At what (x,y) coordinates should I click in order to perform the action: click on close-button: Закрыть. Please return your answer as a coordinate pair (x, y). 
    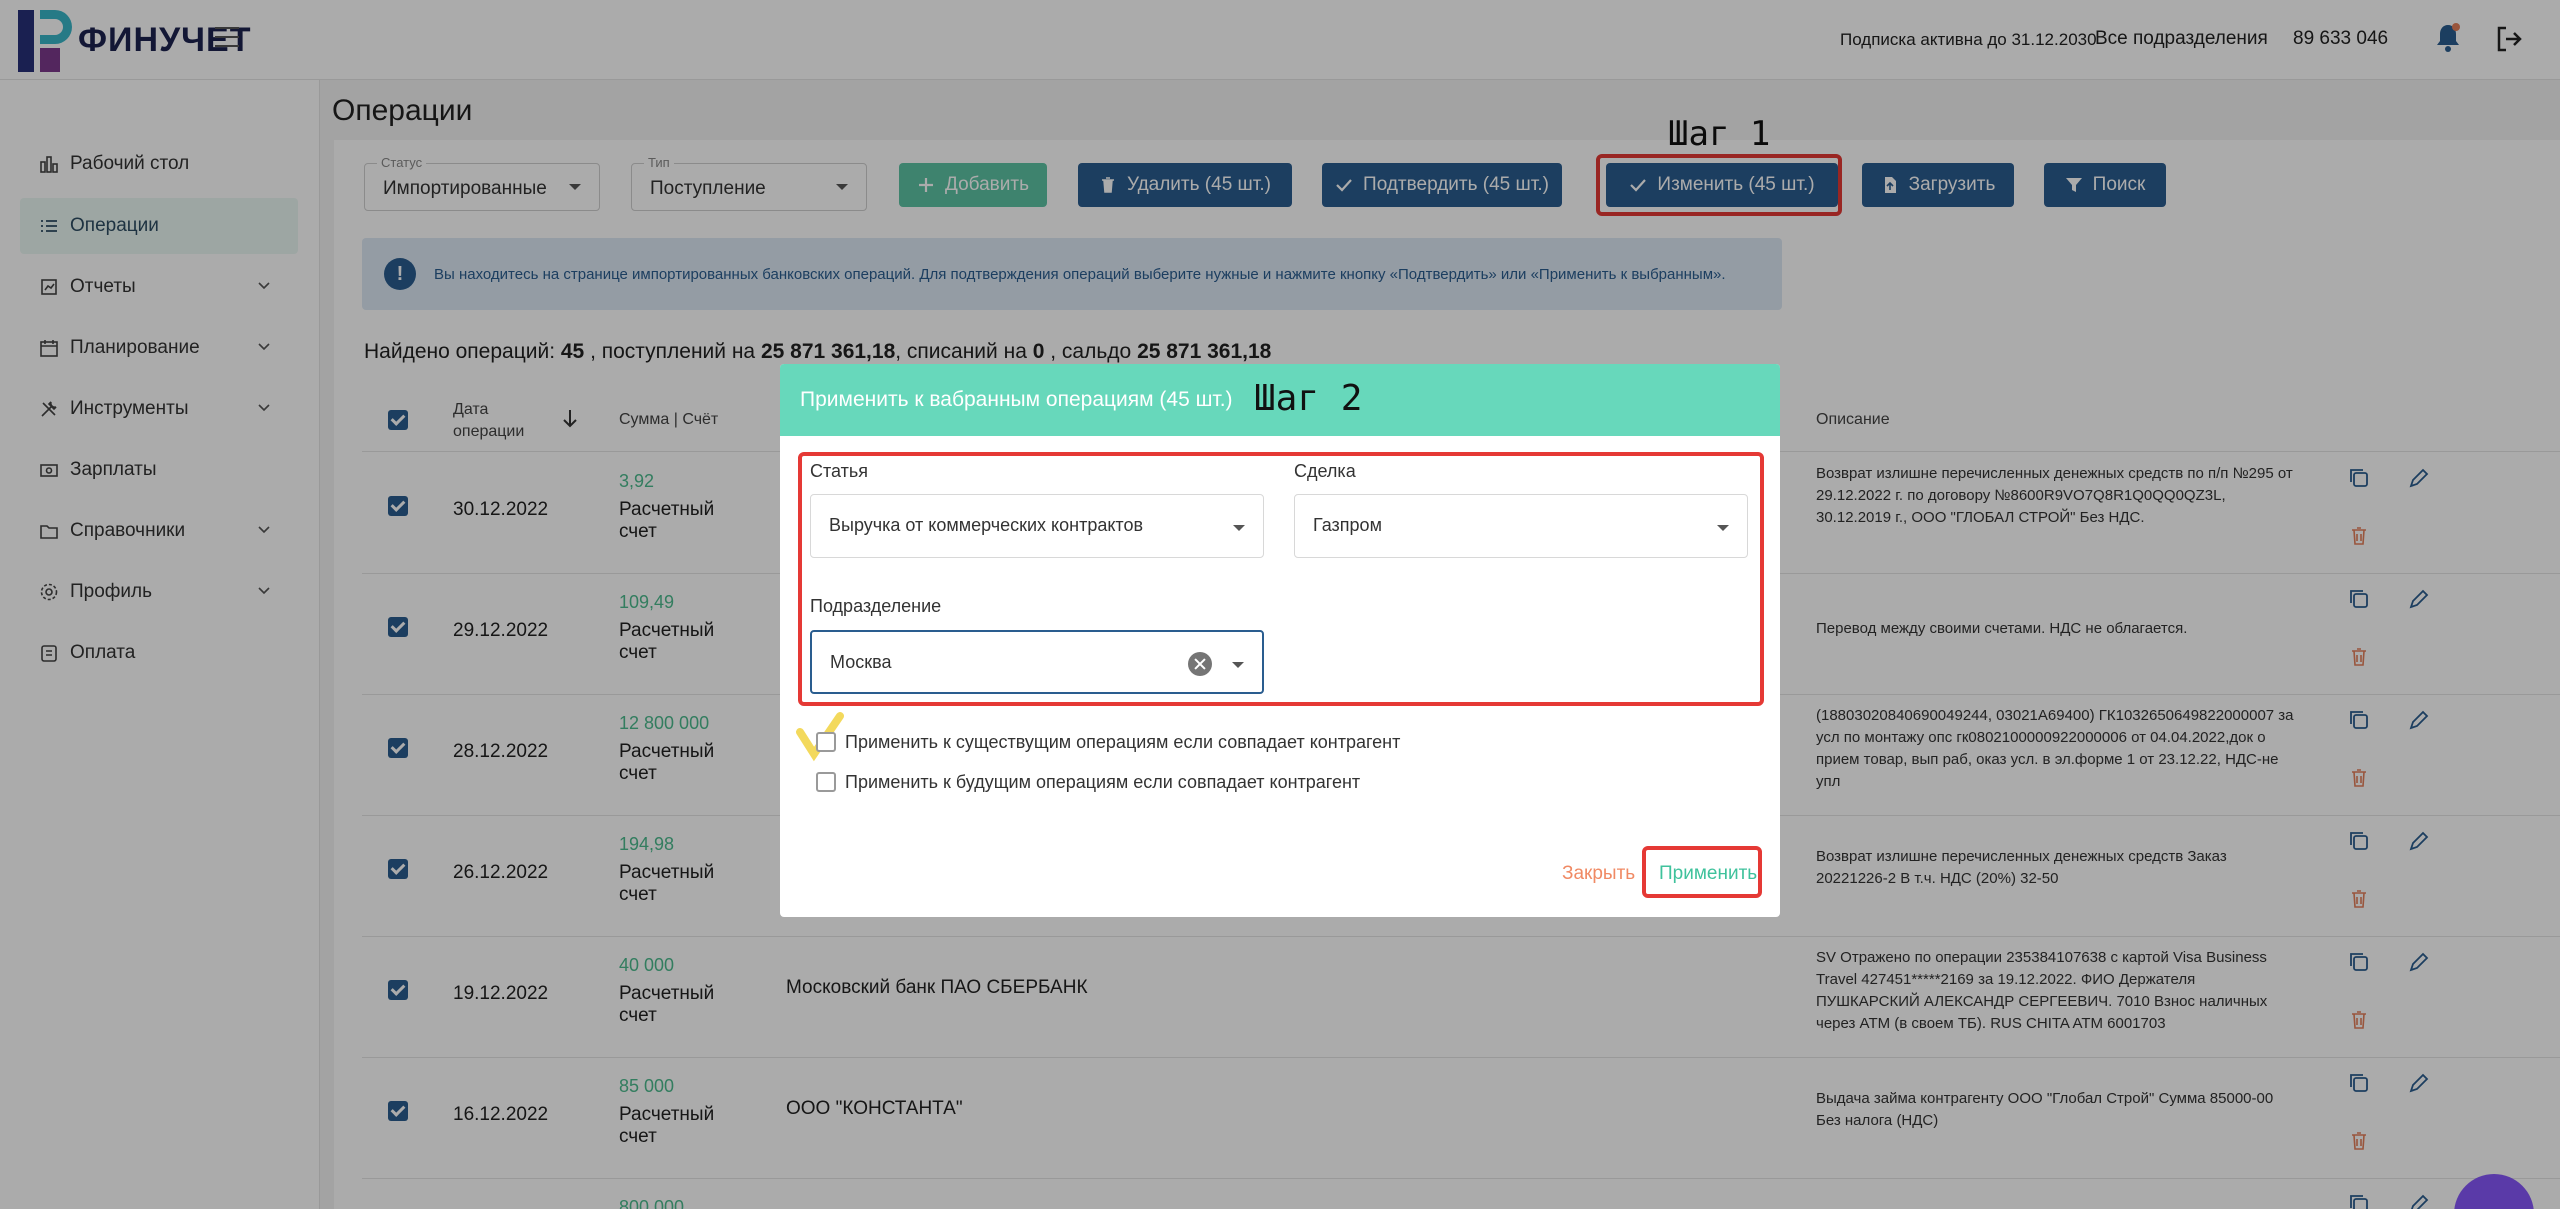
    Looking at the image, I should click on (1598, 874).